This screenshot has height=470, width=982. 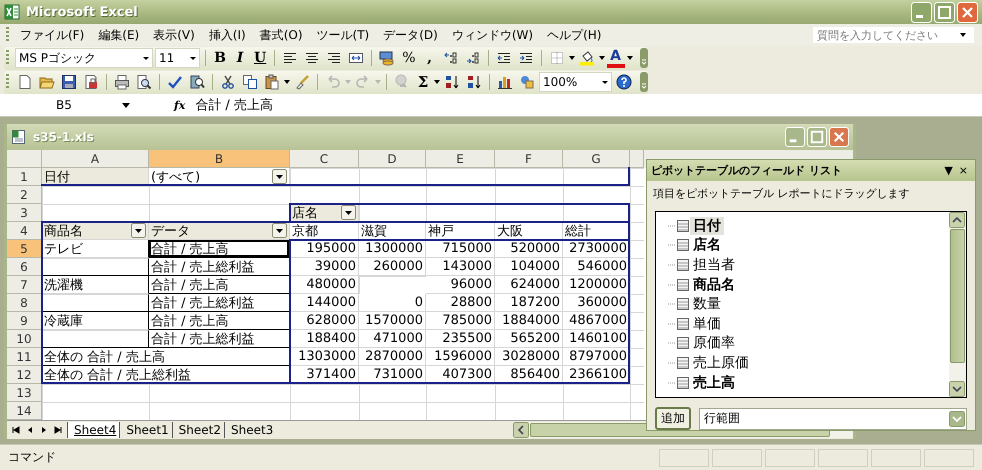 I want to click on table-cell: 371400, so click(x=324, y=375).